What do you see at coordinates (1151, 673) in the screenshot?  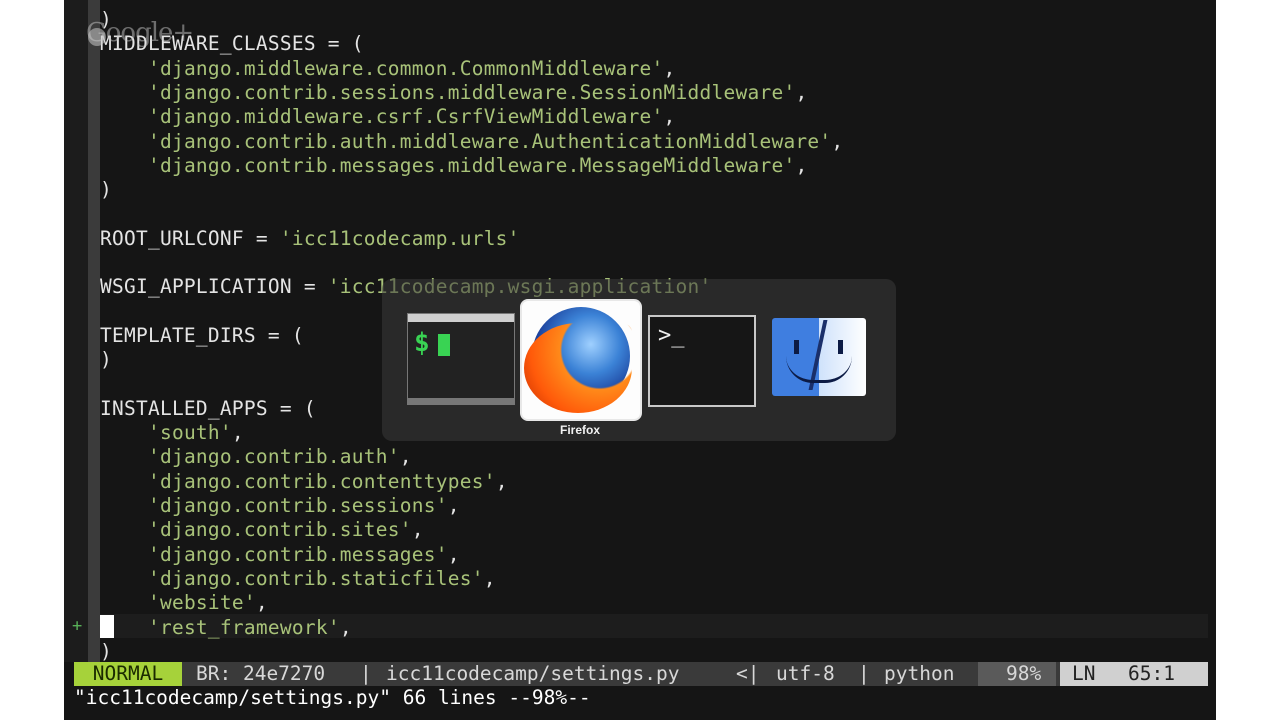 I see `cursor-position: 65:1` at bounding box center [1151, 673].